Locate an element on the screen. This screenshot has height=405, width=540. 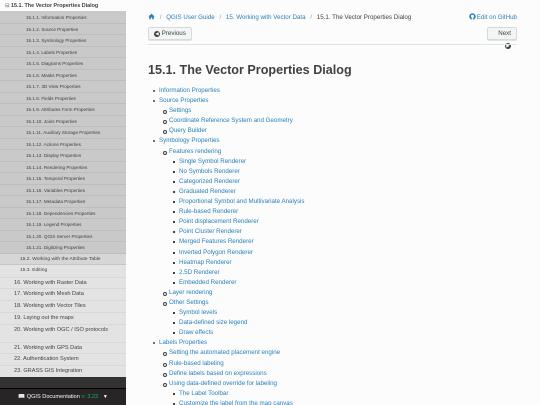
contents-link: Symbol levels is located at coordinates (335, 313).